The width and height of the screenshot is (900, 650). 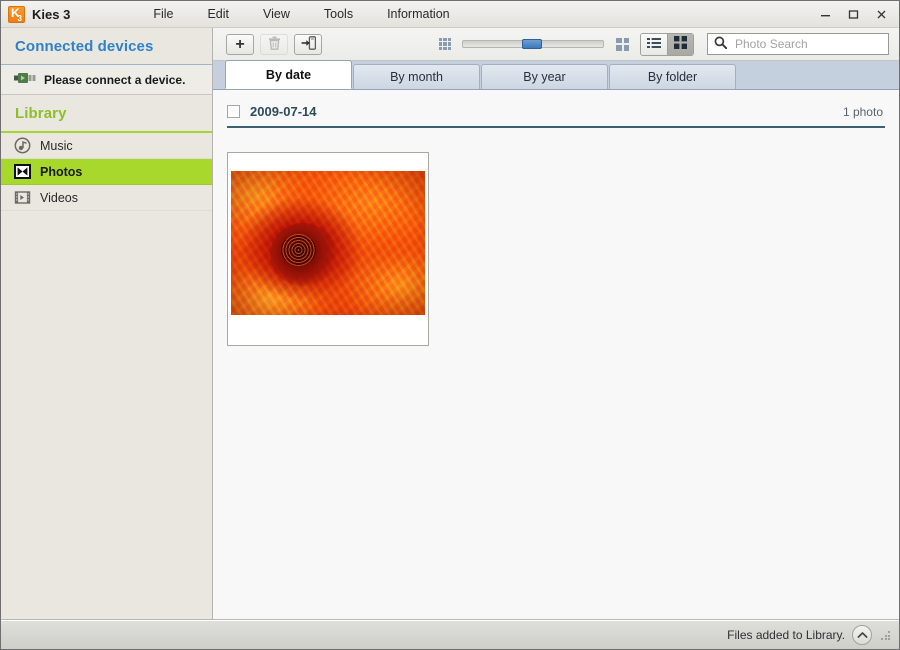 What do you see at coordinates (283, 111) in the screenshot?
I see `group-date-label: 2009-07-14` at bounding box center [283, 111].